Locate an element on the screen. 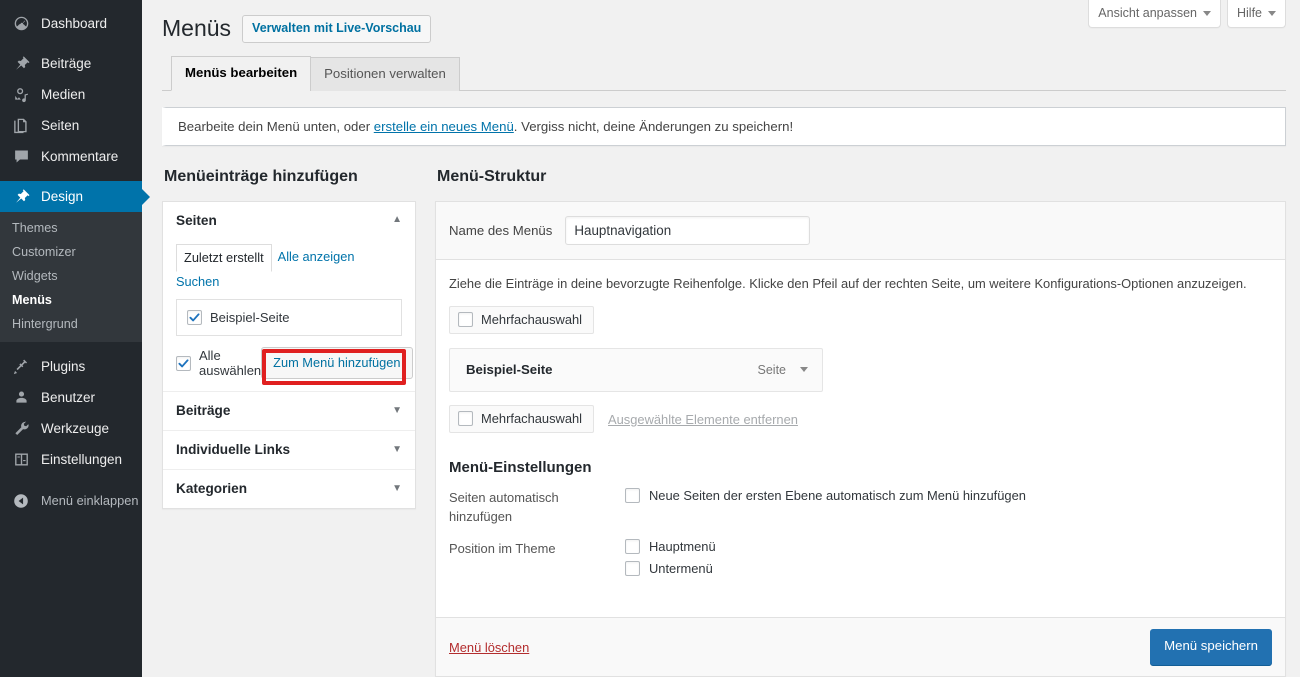 Image resolution: width=1300 pixels, height=677 pixels. menu-item-meta: Seite is located at coordinates (782, 369).